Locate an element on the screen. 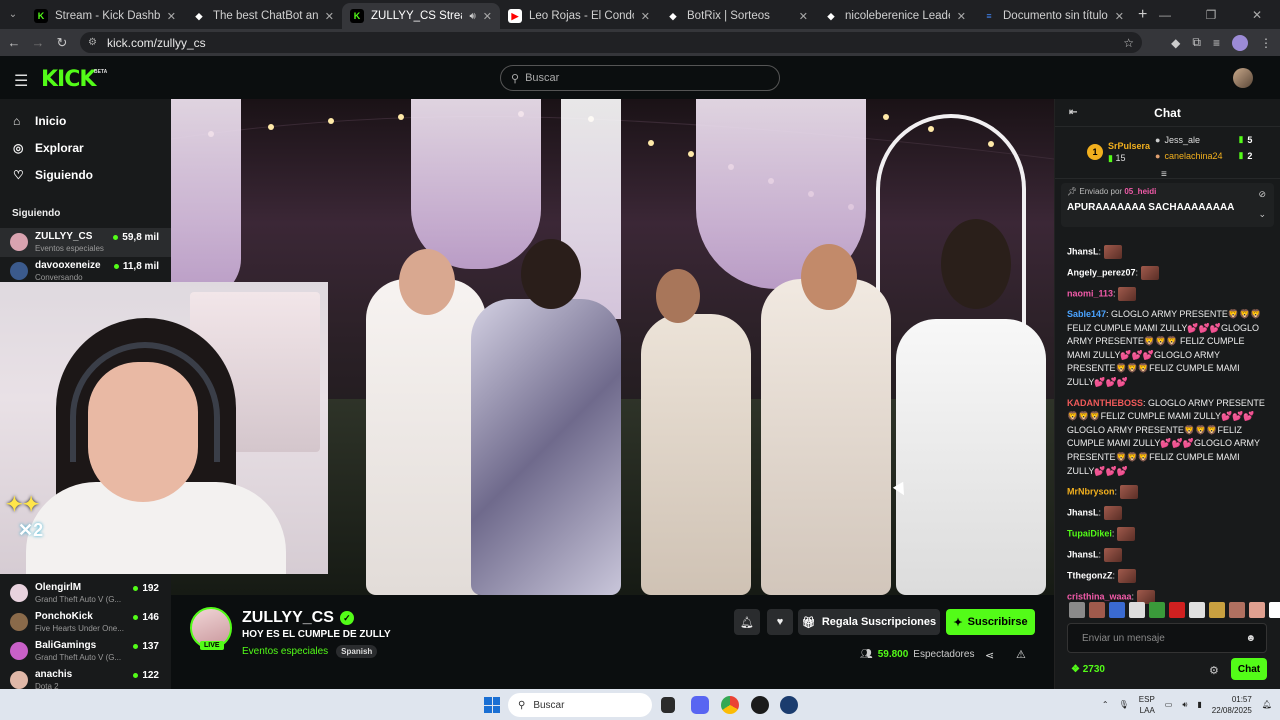  channel-list-item: PonchoKick Five Hearts Under One... 146 is located at coordinates (85, 622).